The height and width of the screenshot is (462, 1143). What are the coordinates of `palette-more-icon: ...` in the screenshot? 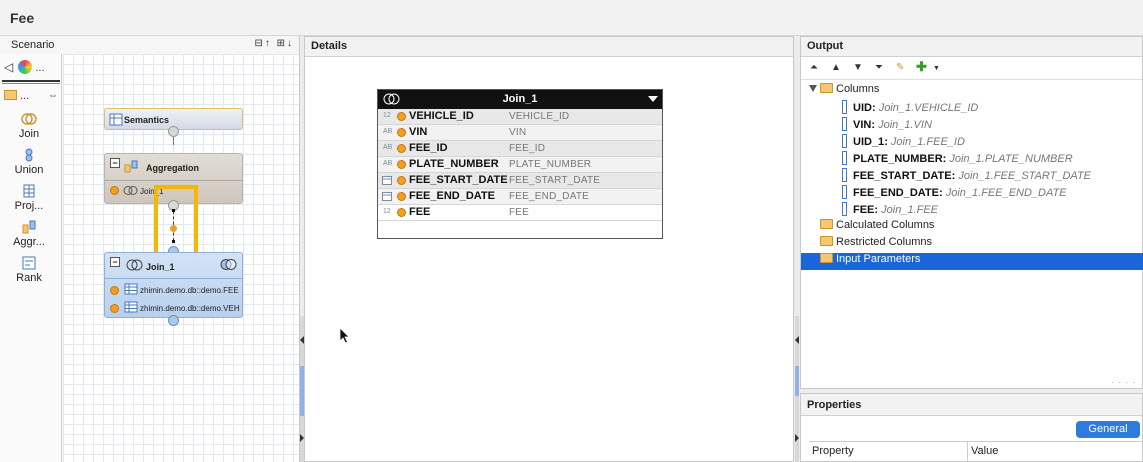 It's located at (39, 68).